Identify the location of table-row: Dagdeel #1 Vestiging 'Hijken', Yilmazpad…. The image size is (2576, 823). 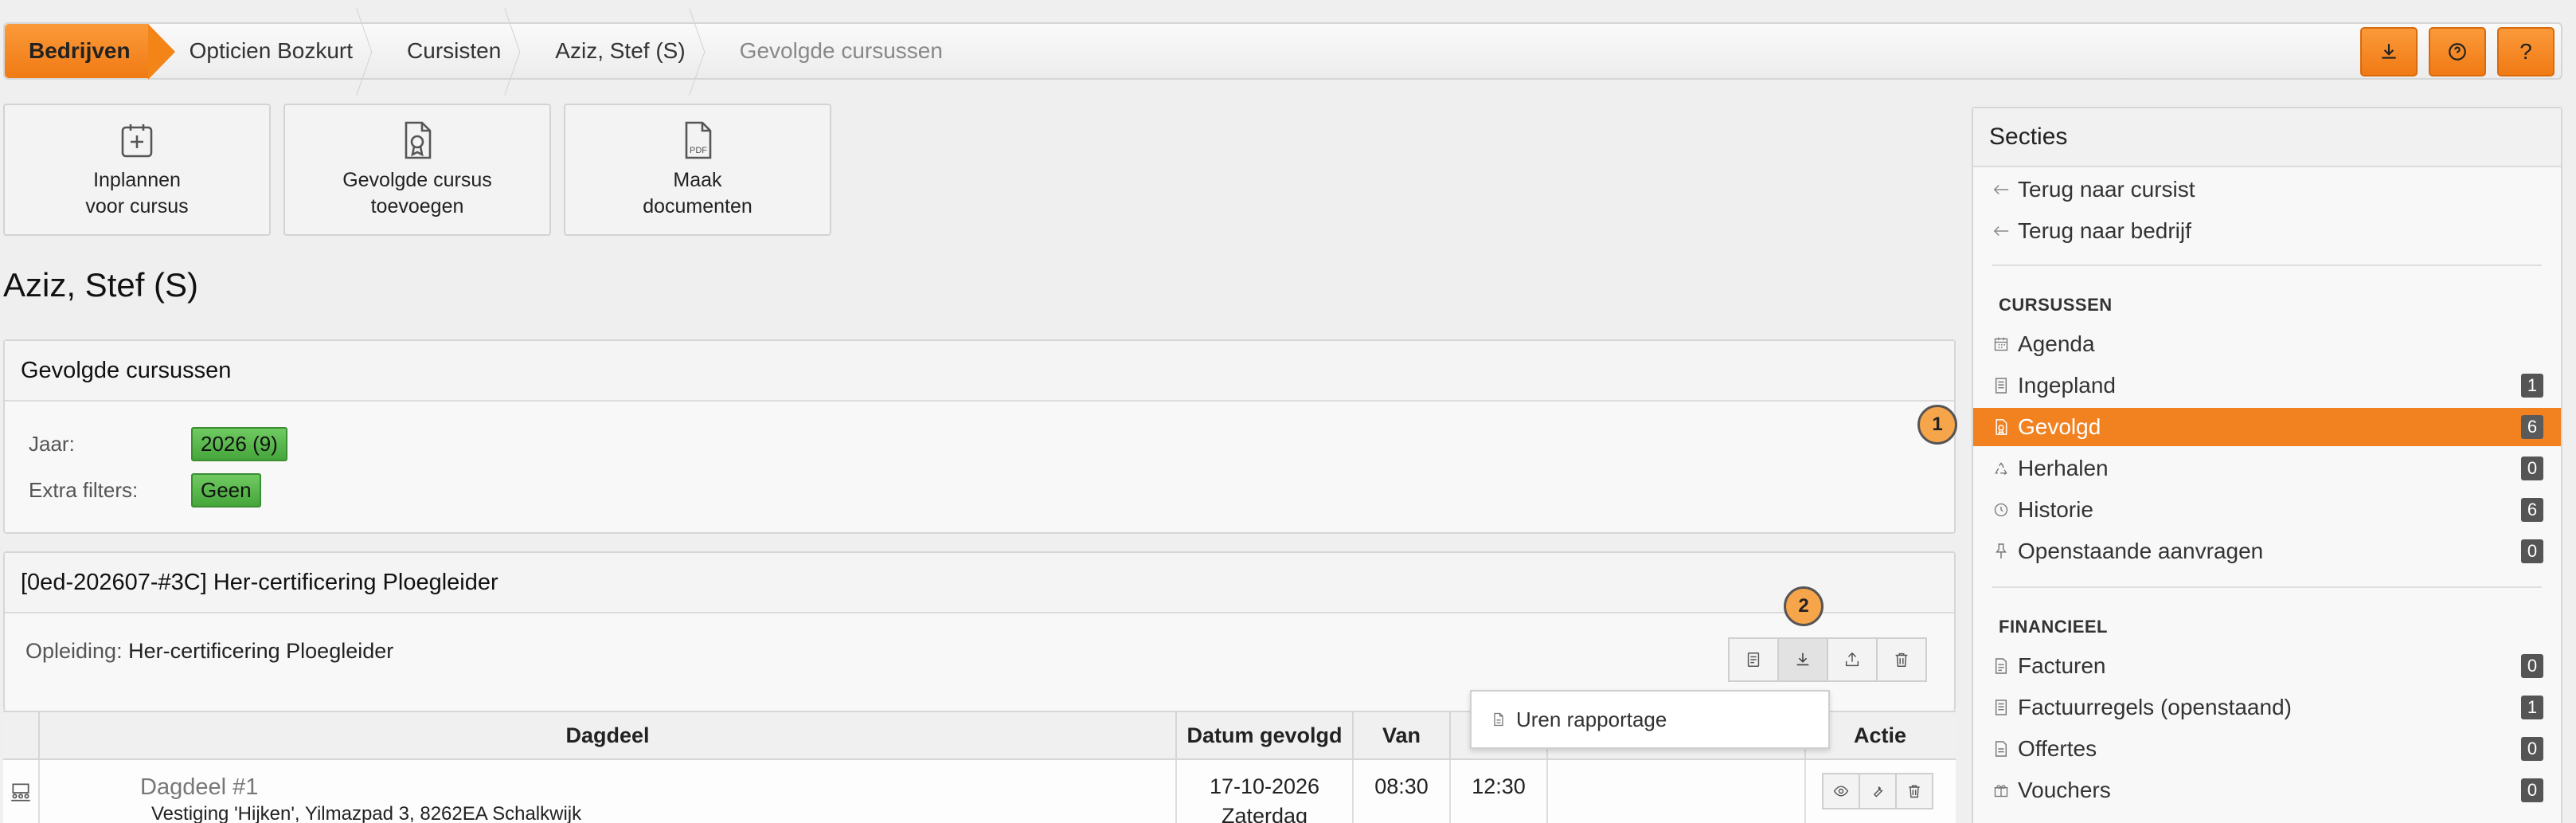
(979, 791).